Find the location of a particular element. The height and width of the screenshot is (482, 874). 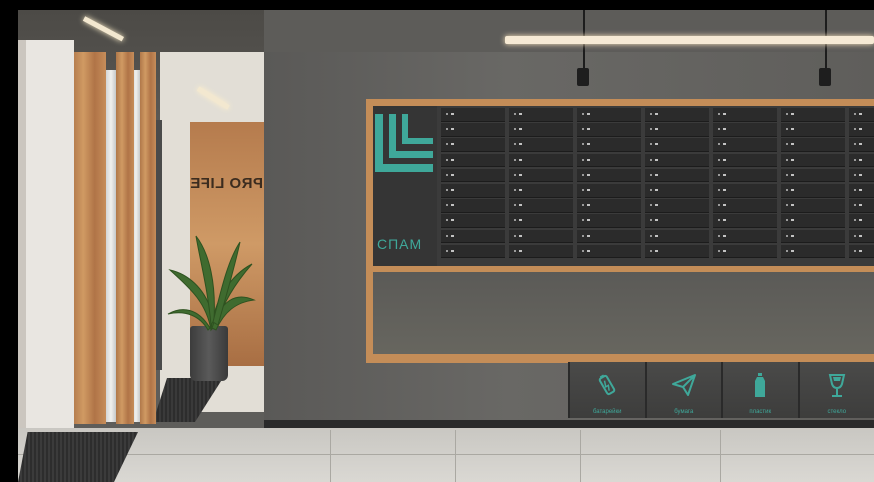

battery-icon is located at coordinates (607, 385).